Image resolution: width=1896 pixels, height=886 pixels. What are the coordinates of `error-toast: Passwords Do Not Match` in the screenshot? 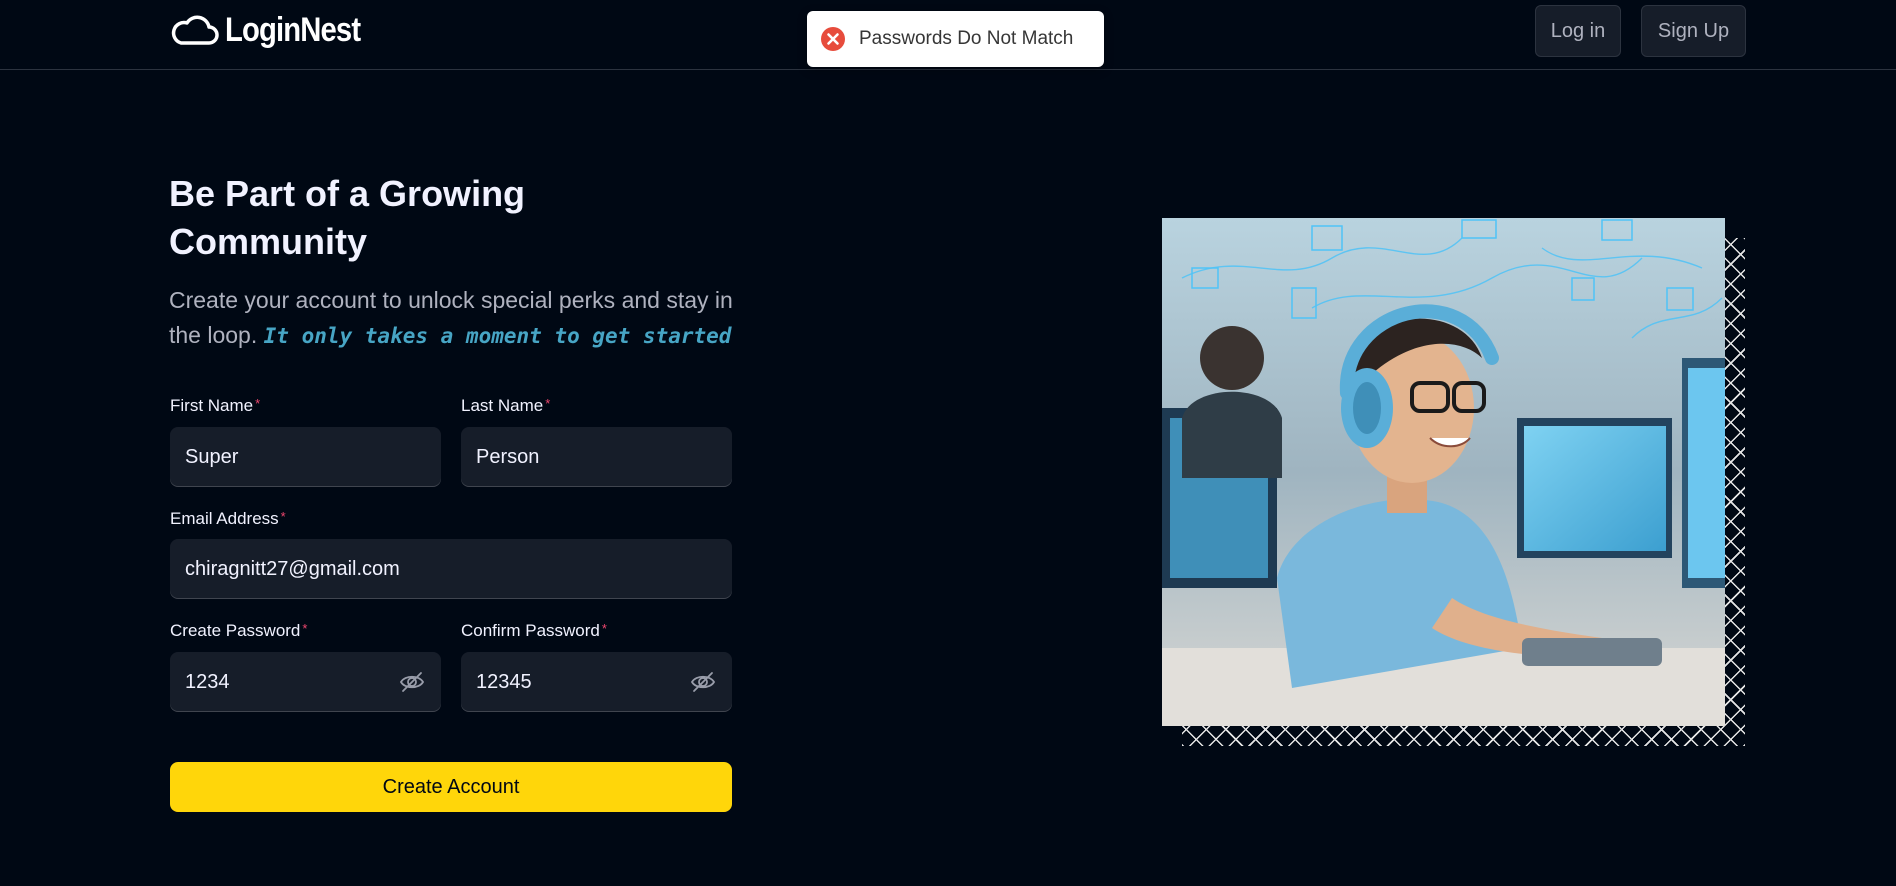 It's located at (955, 39).